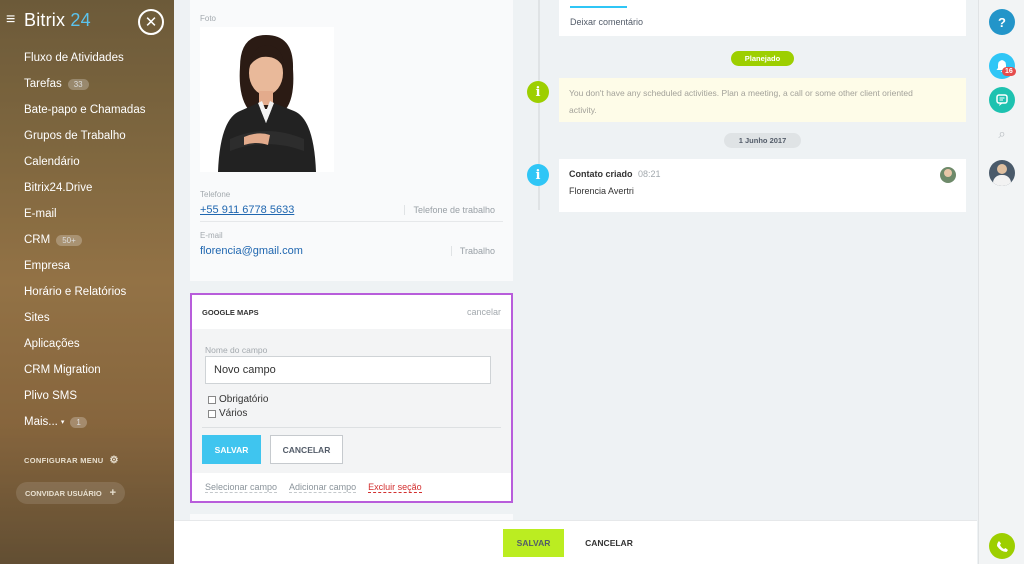 Image resolution: width=1024 pixels, height=564 pixels. I want to click on sidebar-item-tasks: Tarefas 33, so click(87, 84).